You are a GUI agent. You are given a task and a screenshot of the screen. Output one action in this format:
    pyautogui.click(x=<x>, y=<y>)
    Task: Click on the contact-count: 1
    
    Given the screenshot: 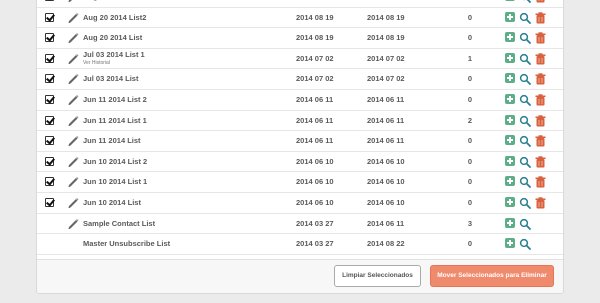 What is the action you would take?
    pyautogui.click(x=469, y=58)
    